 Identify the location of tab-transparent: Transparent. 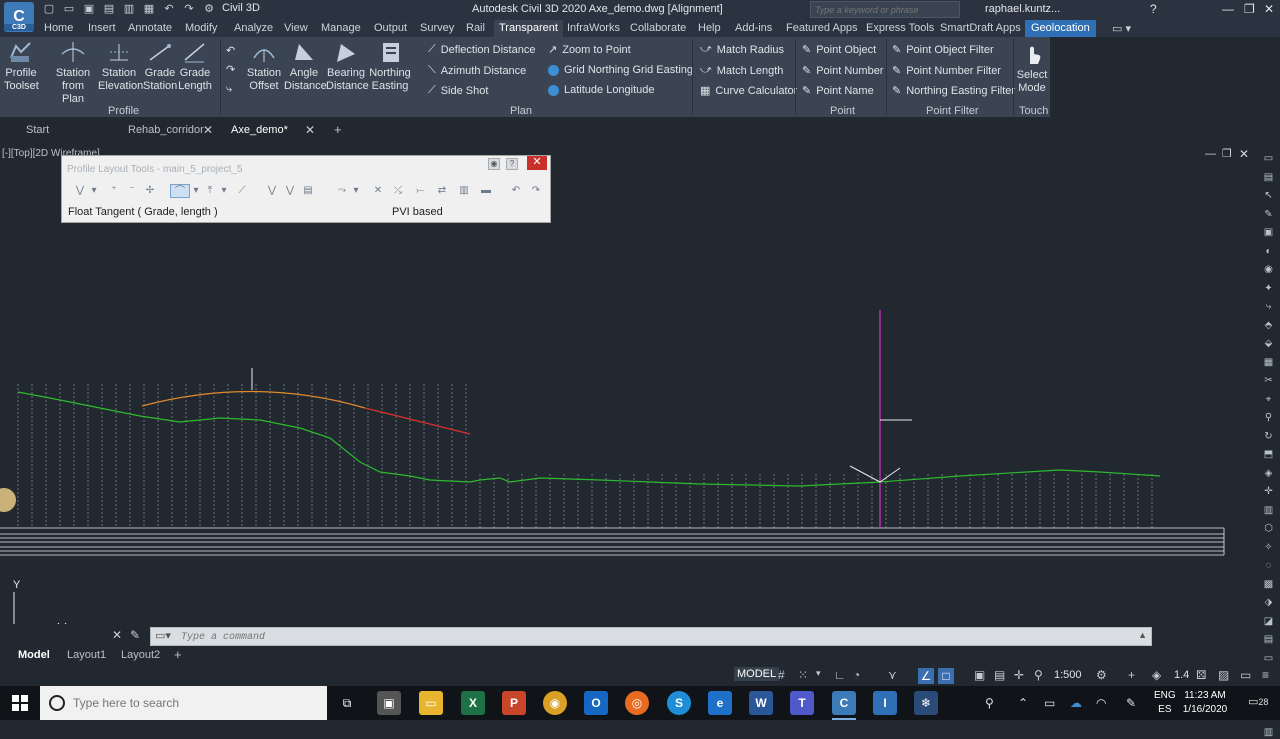
(528, 28).